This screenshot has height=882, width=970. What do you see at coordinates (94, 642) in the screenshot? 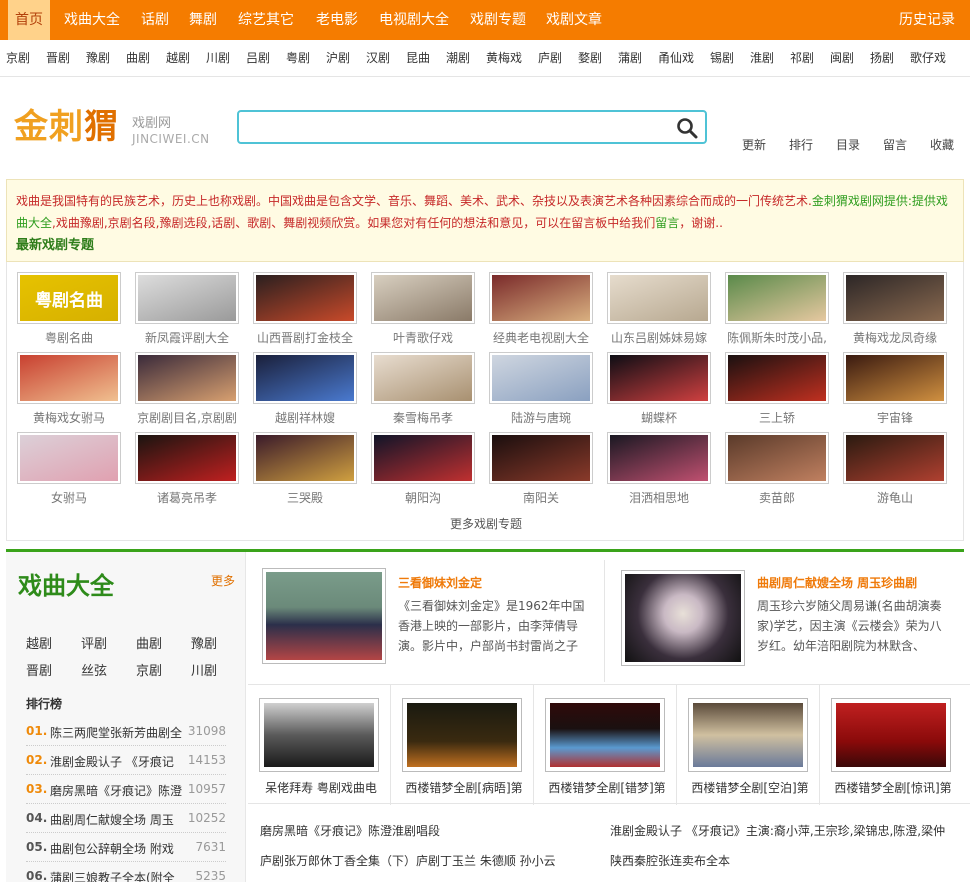
I see `sidebar-category: 评剧` at bounding box center [94, 642].